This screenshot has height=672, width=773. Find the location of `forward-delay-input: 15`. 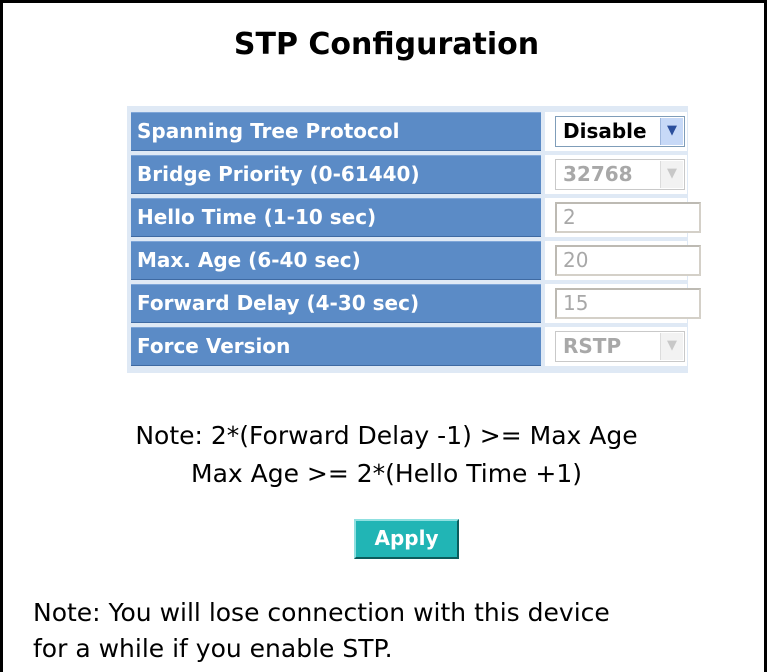

forward-delay-input: 15 is located at coordinates (628, 303).